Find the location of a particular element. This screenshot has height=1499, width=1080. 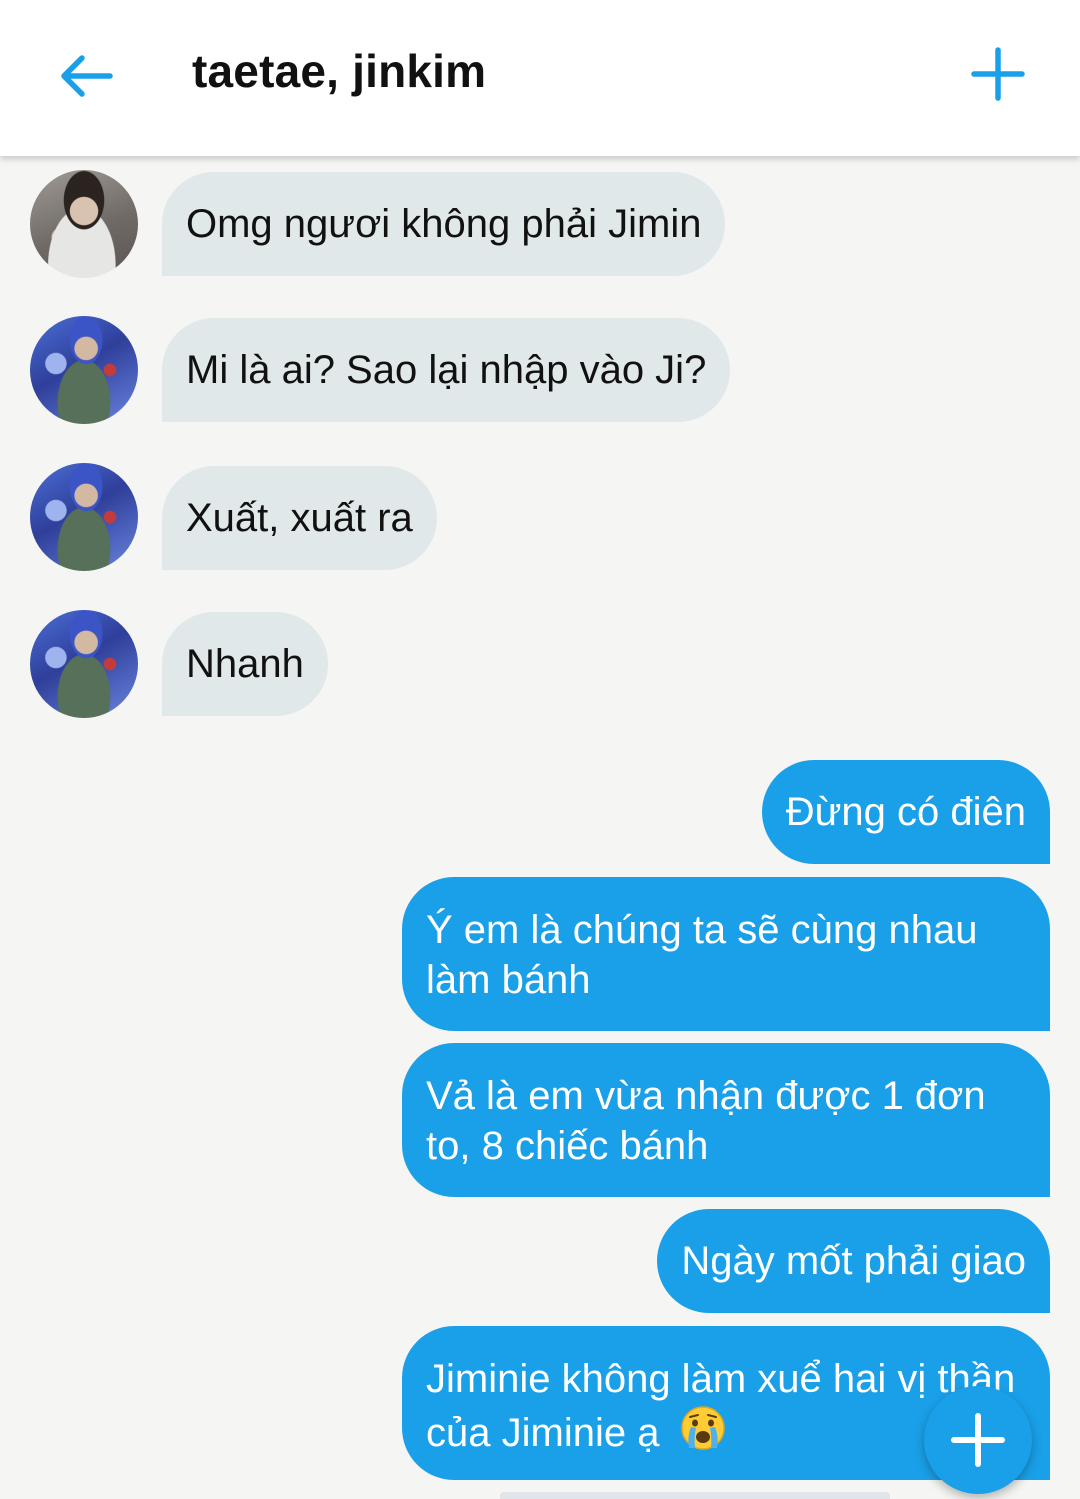

crying-face-icon is located at coordinates (703, 1434).